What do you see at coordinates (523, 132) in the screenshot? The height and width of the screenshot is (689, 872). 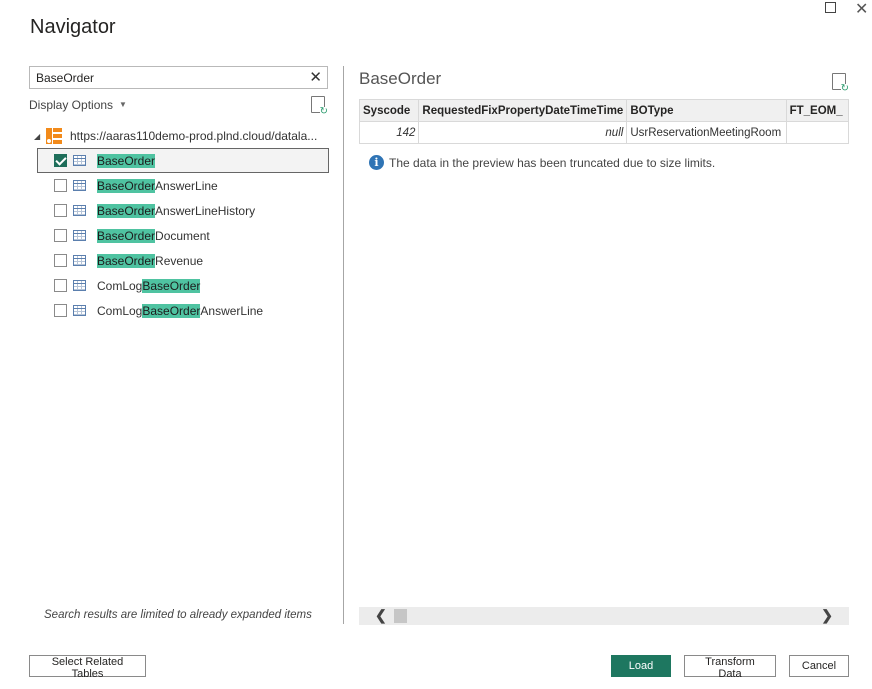 I see `table-cell: null` at bounding box center [523, 132].